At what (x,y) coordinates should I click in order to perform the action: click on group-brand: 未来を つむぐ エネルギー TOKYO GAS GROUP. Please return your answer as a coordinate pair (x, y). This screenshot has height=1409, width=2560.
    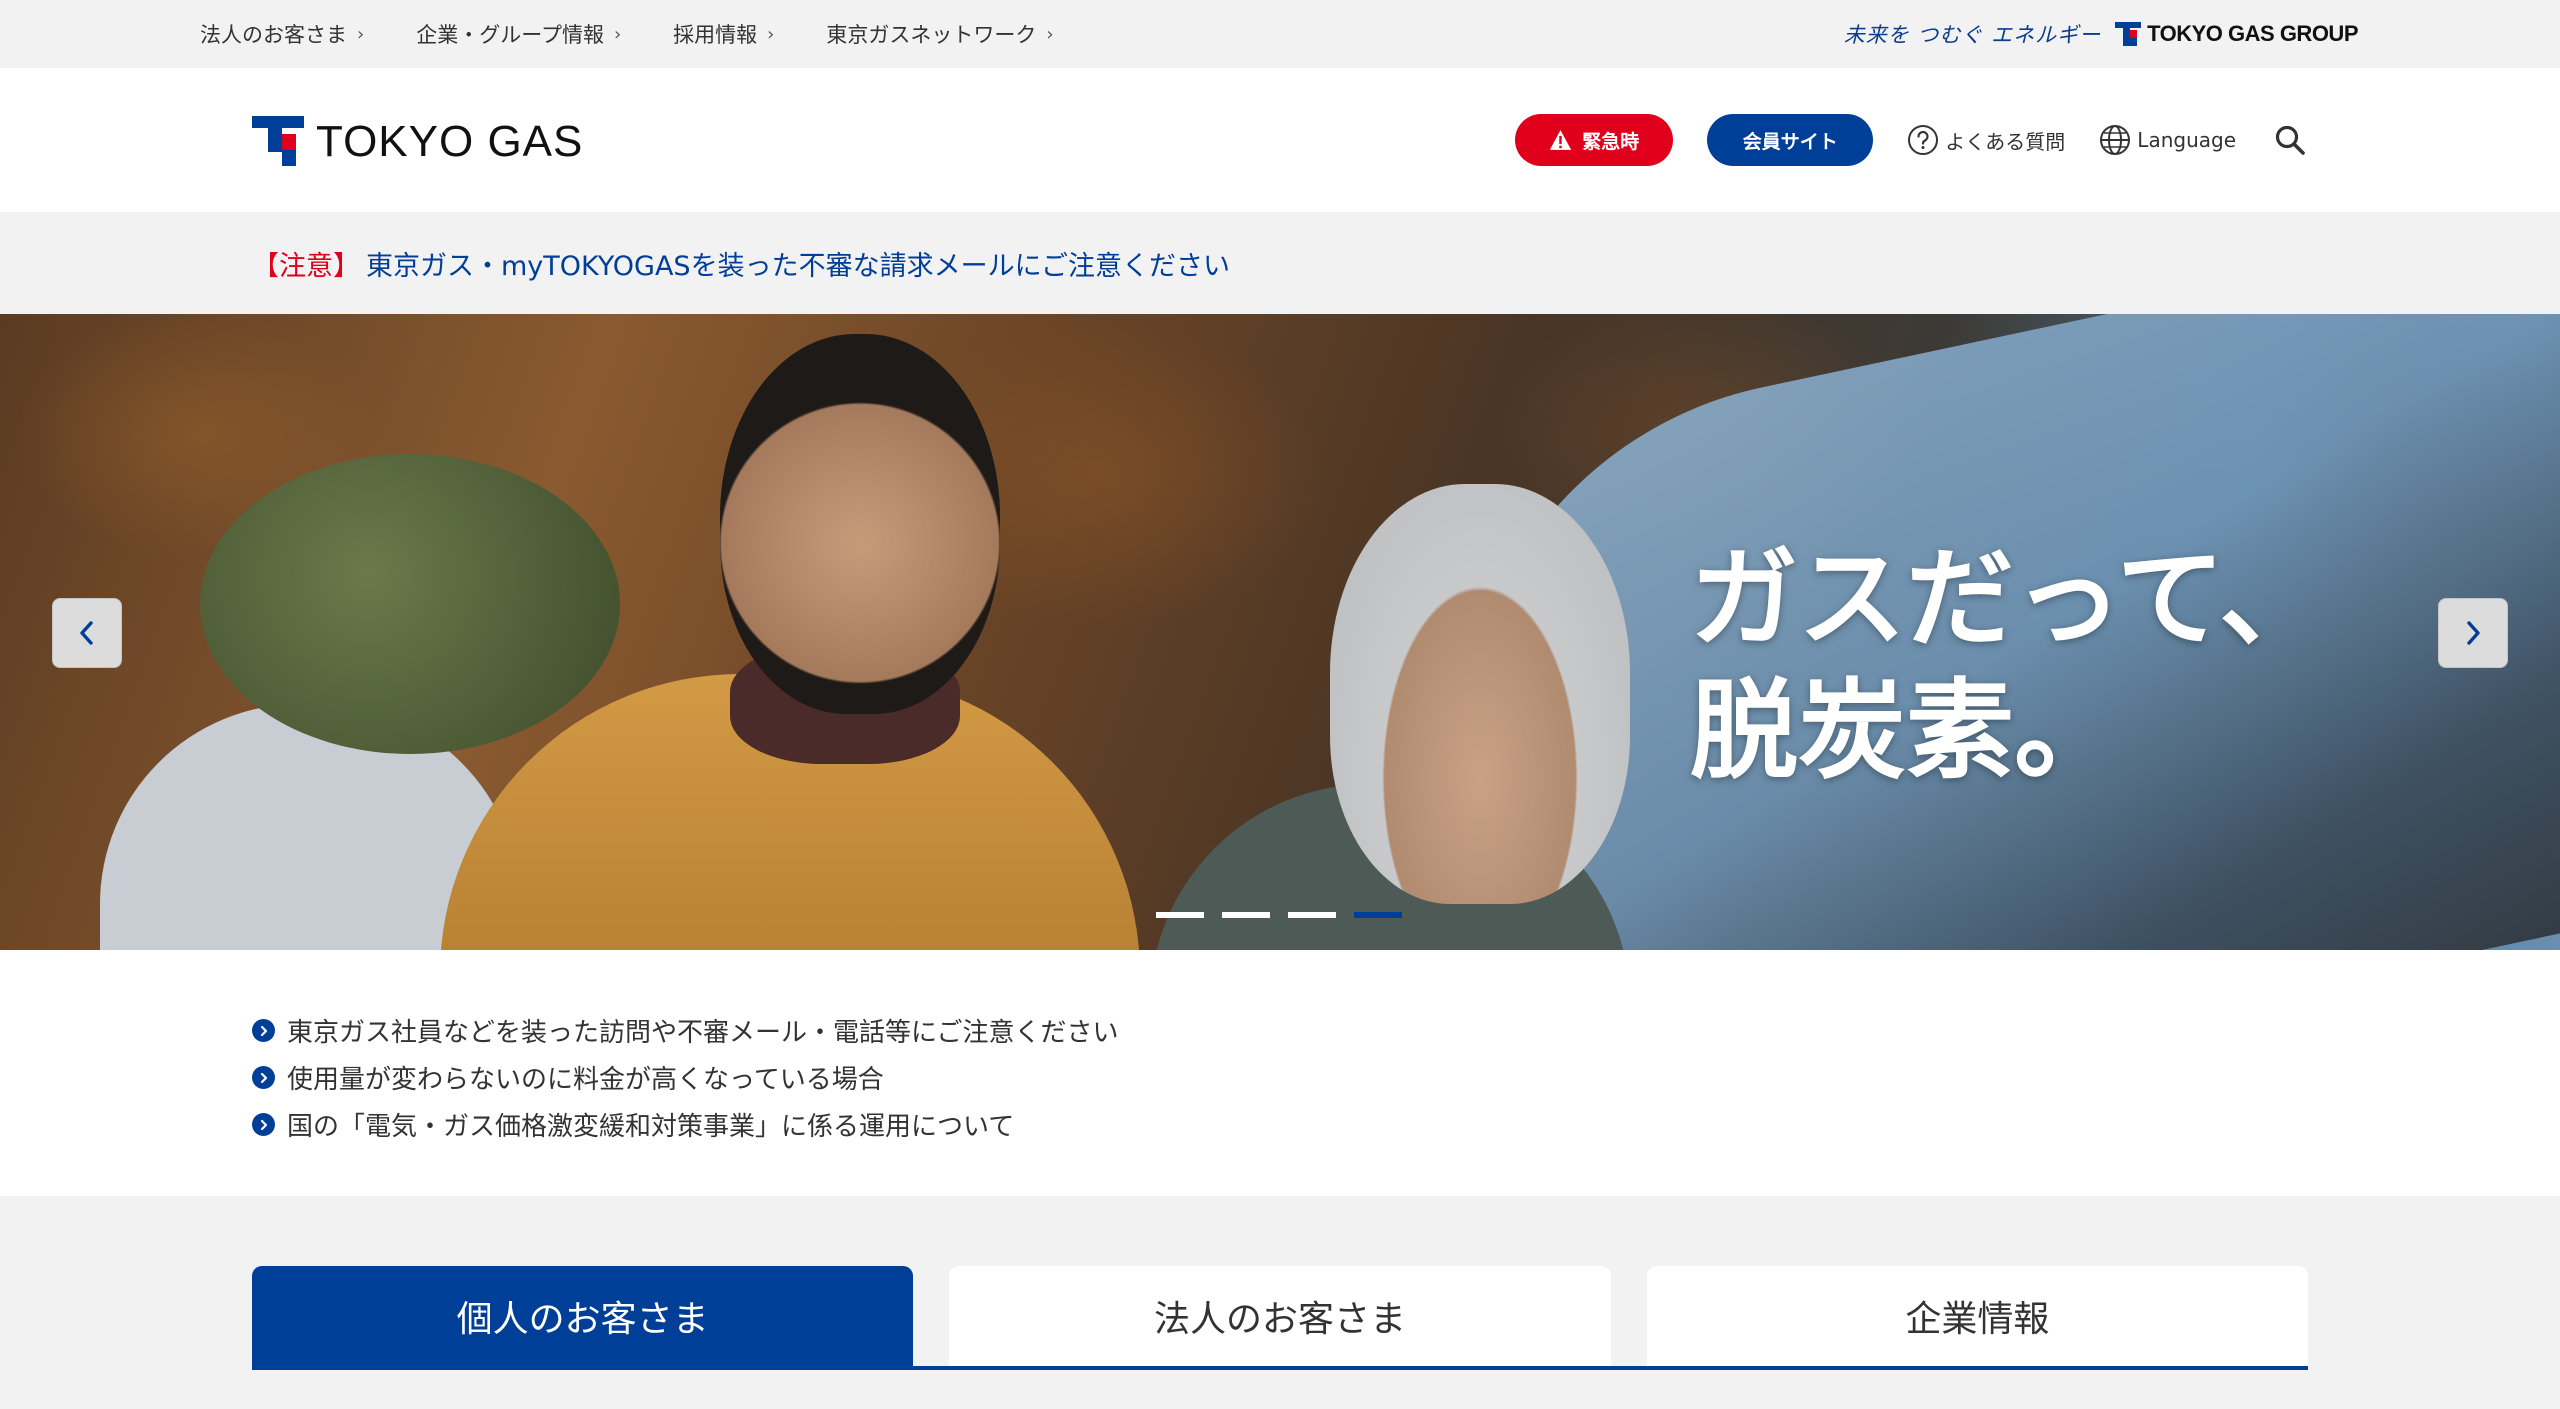
    Looking at the image, I should click on (2101, 34).